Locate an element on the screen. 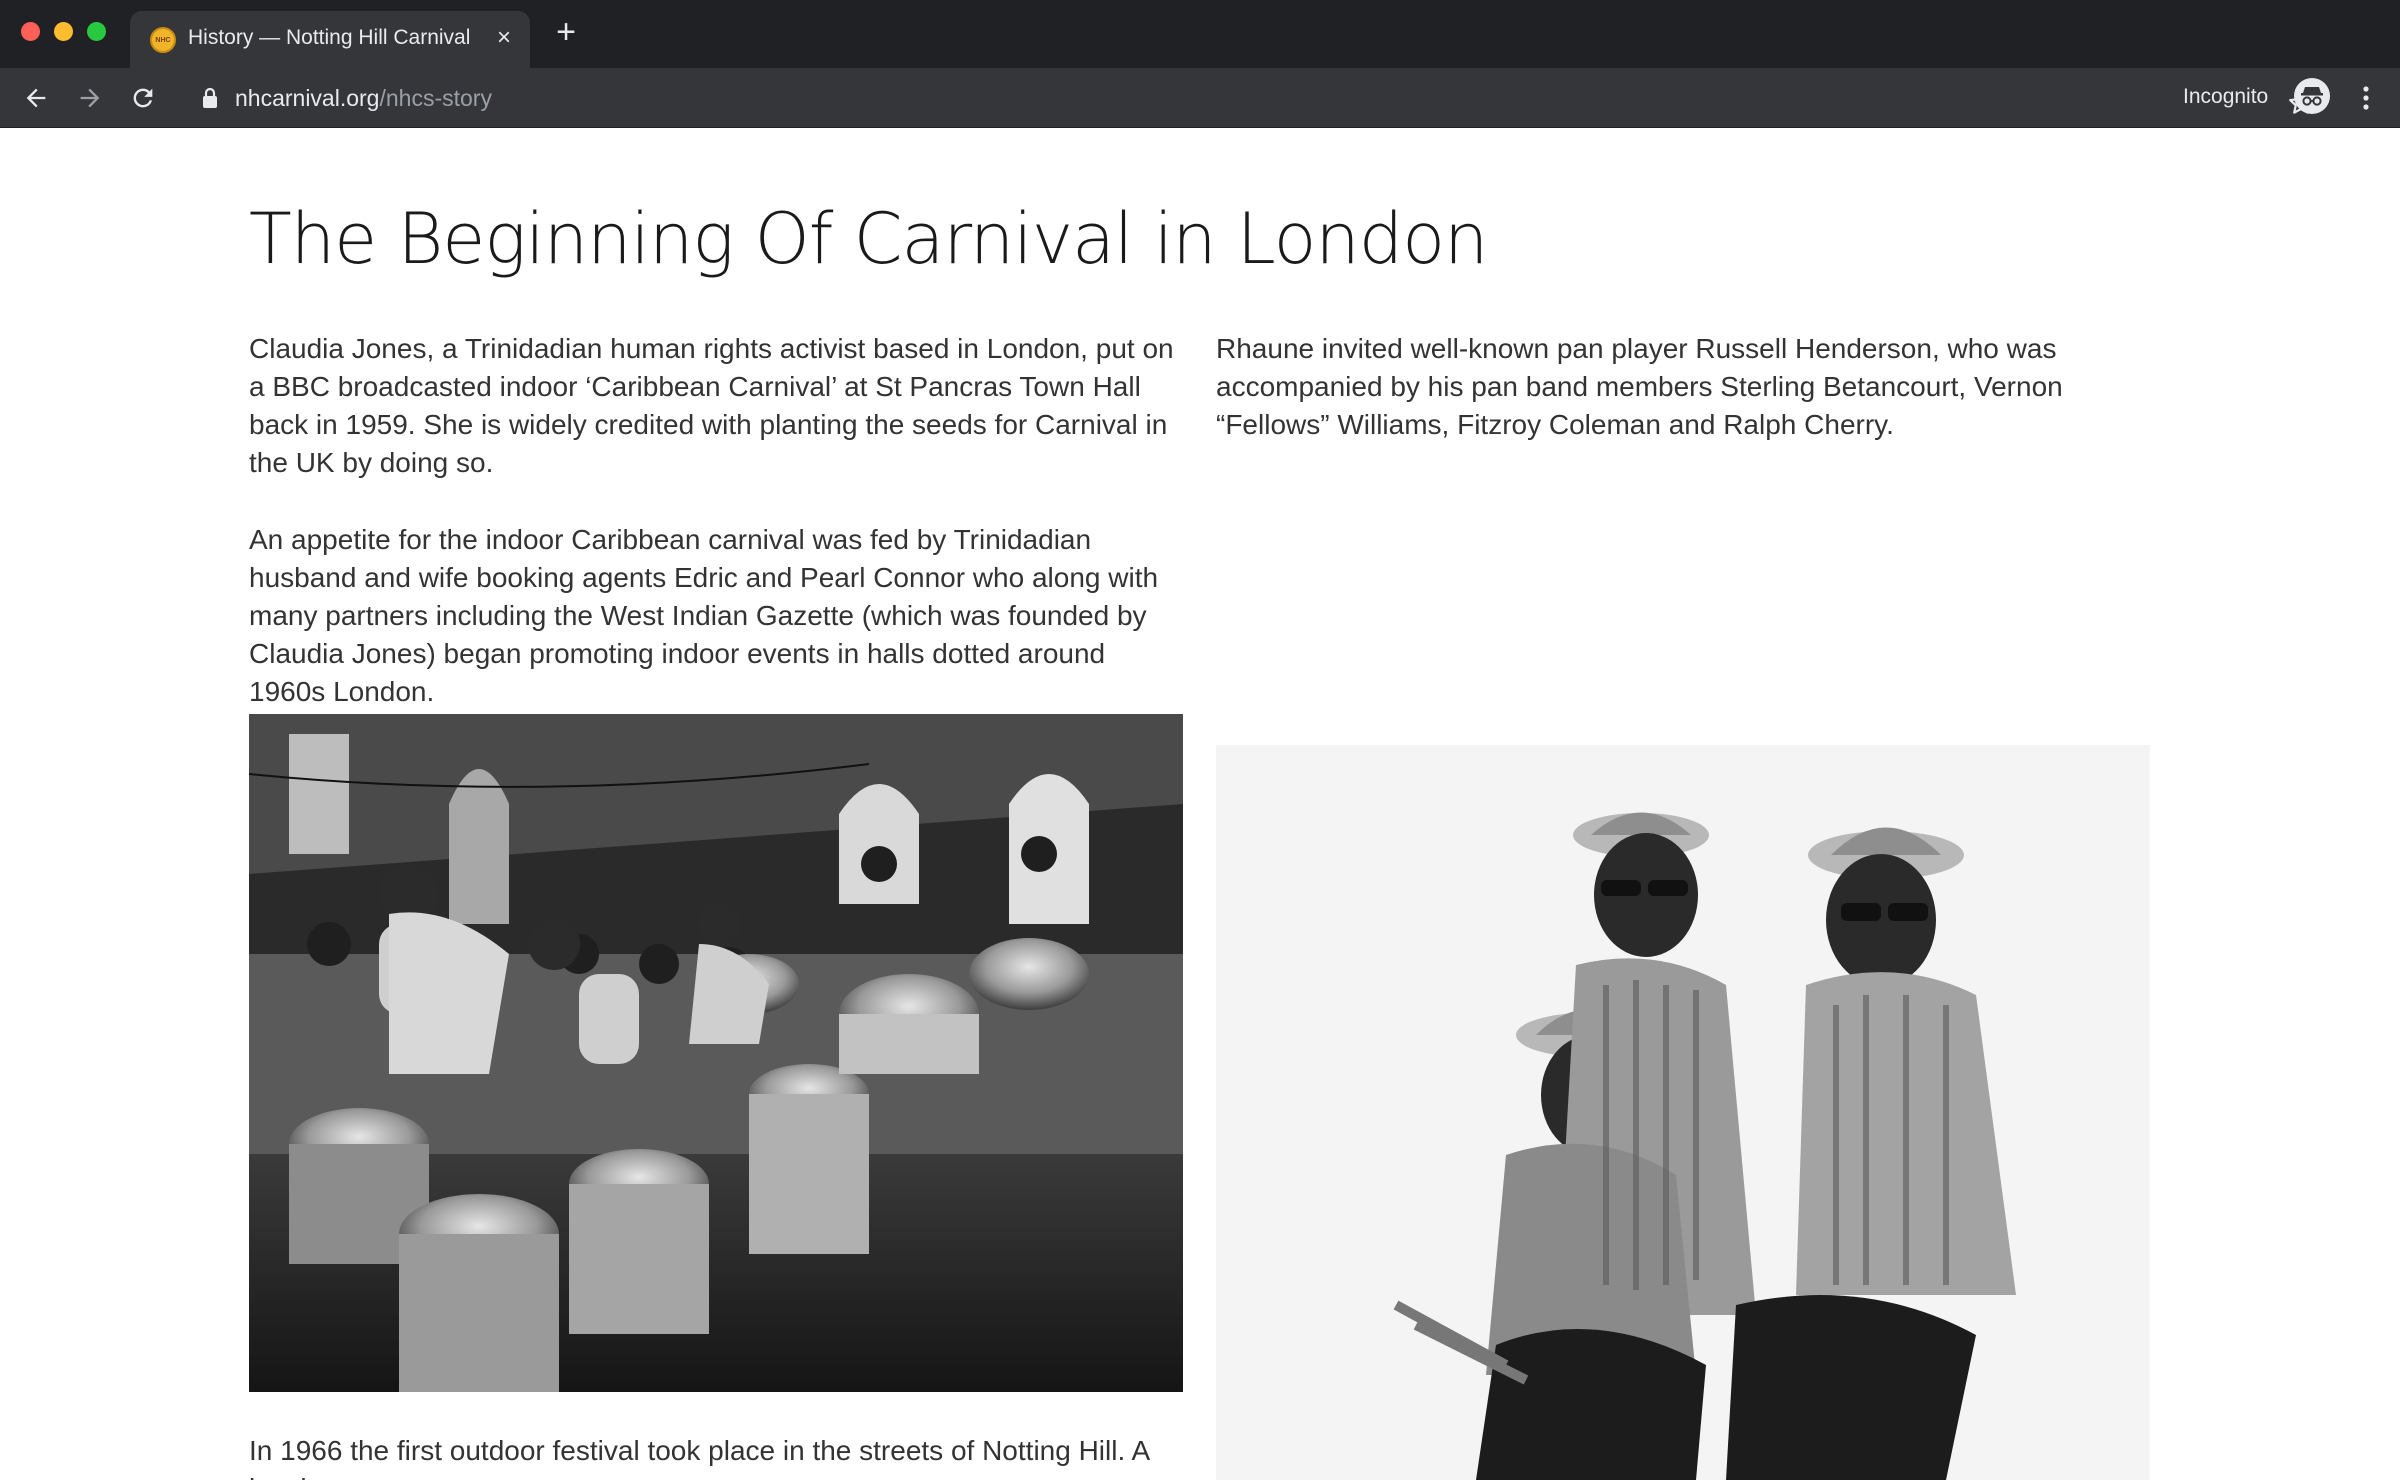 Image resolution: width=2400 pixels, height=1480 pixels. url-text: nhcarnival.org/nhcs-story is located at coordinates (363, 98).